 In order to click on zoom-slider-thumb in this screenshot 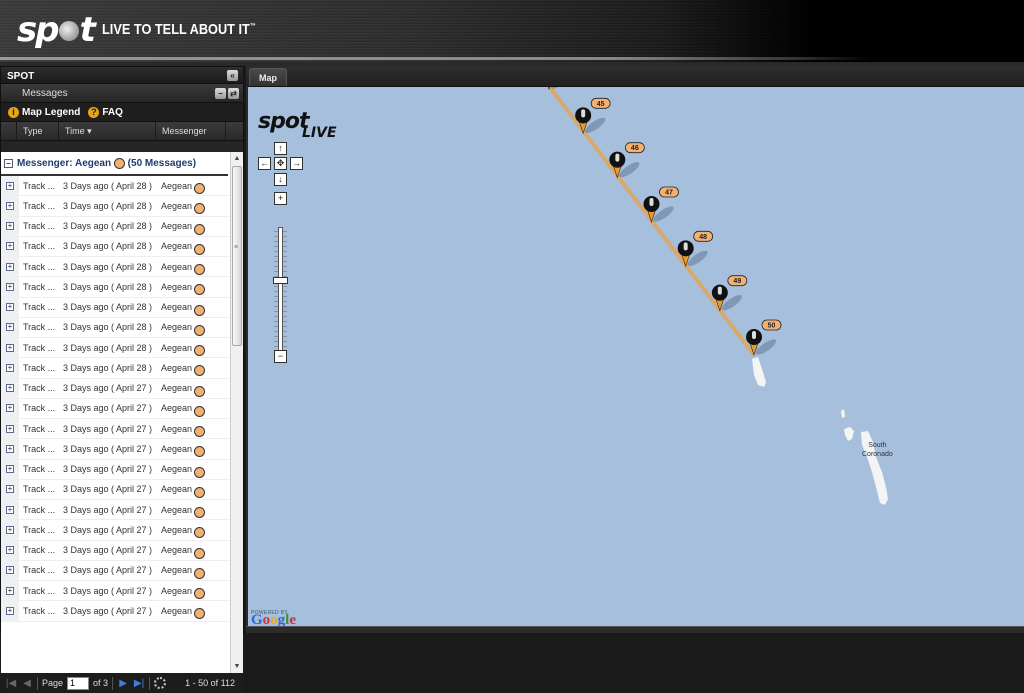, I will do `click(280, 281)`.